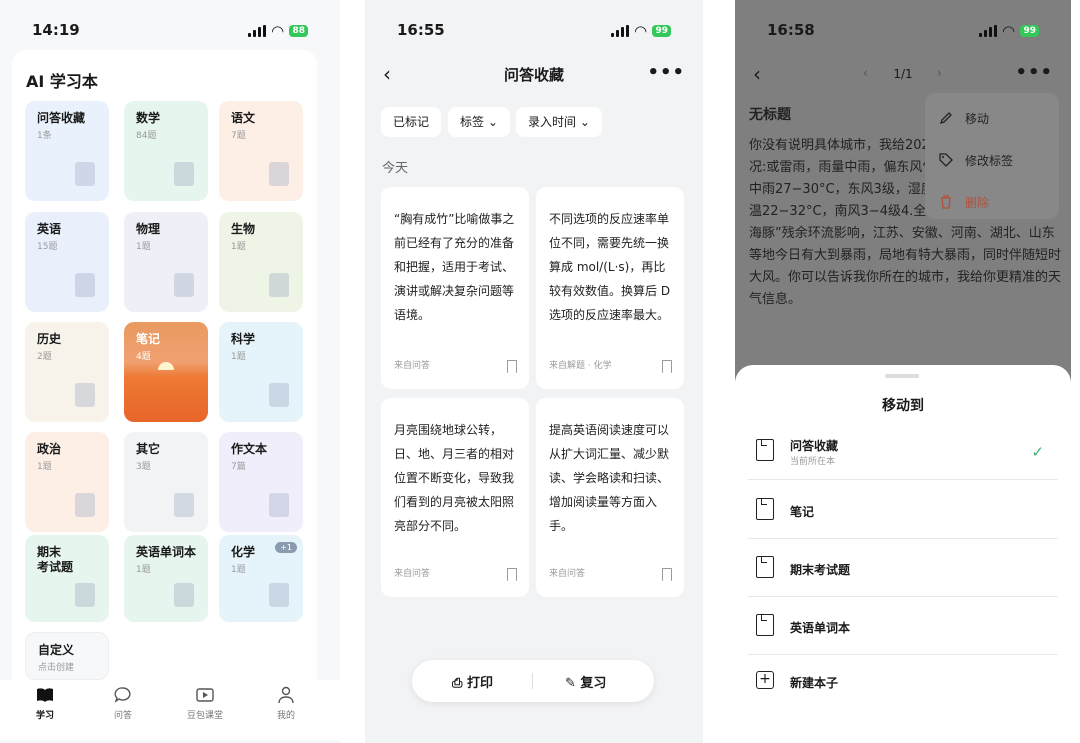 The width and height of the screenshot is (1080, 743). I want to click on dictionary-icon, so click(184, 595).